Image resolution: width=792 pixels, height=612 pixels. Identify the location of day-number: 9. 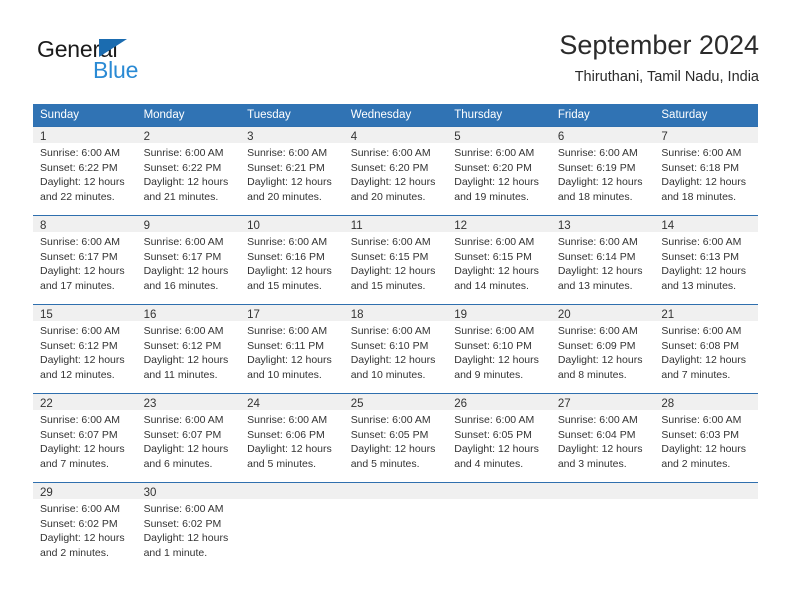
(188, 224).